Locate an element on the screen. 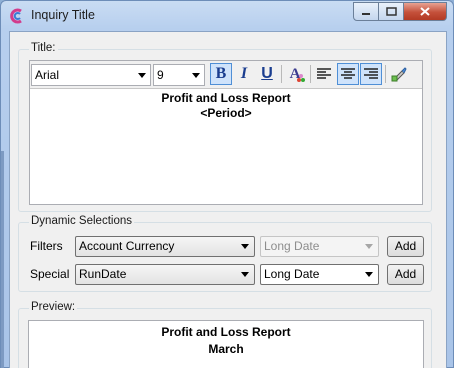 The image size is (454, 368). preview-content: Profit and Loss Report March is located at coordinates (226, 341).